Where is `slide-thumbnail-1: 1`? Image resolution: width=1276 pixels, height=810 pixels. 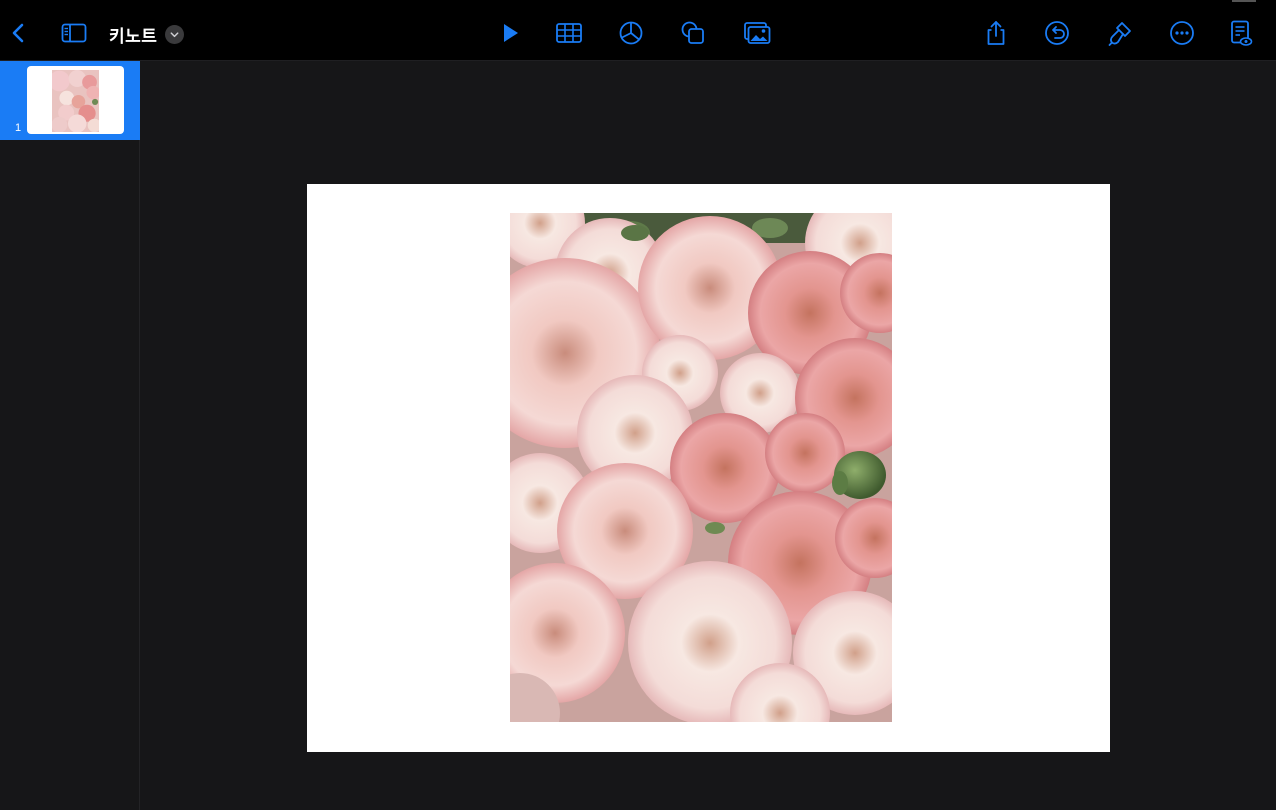
slide-thumbnail-1: 1 is located at coordinates (70, 100).